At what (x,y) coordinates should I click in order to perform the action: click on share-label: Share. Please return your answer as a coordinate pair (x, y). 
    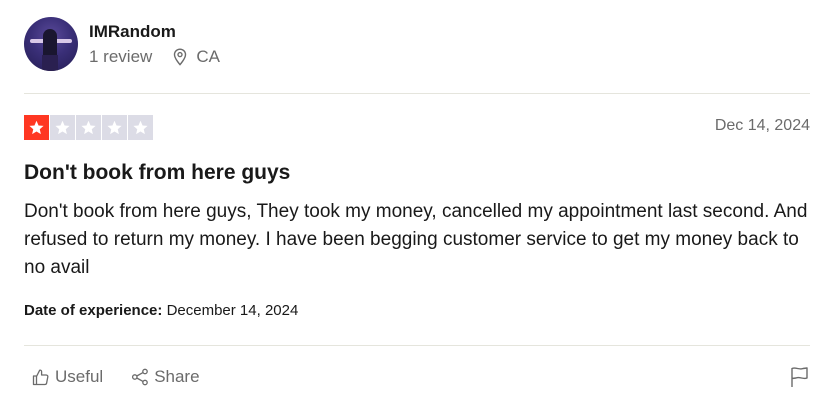
    Looking at the image, I should click on (177, 376).